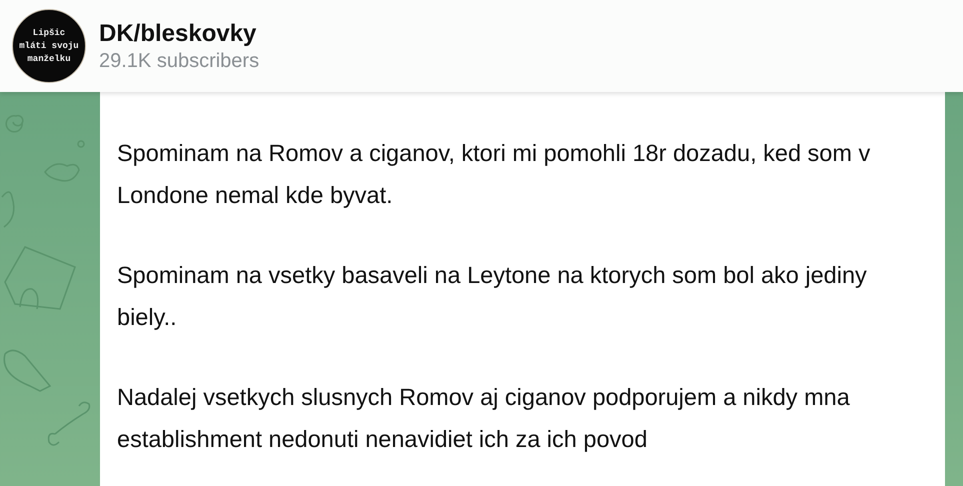  I want to click on message-paragraph: Spominam na Romov a ciganov, ktori mi pomohli 18r dozadu, ked som v Londone nemal kde byvat., so click(494, 174).